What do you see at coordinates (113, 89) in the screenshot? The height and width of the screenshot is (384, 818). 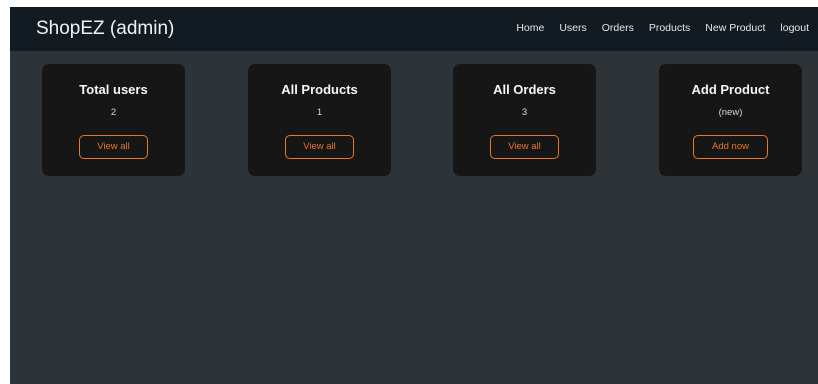 I see `card-title: Total users` at bounding box center [113, 89].